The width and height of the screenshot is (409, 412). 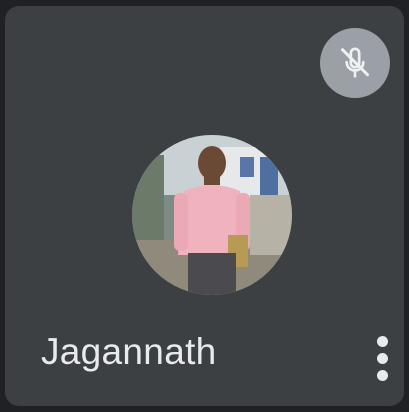 I want to click on mic-off-icon, so click(x=355, y=62).